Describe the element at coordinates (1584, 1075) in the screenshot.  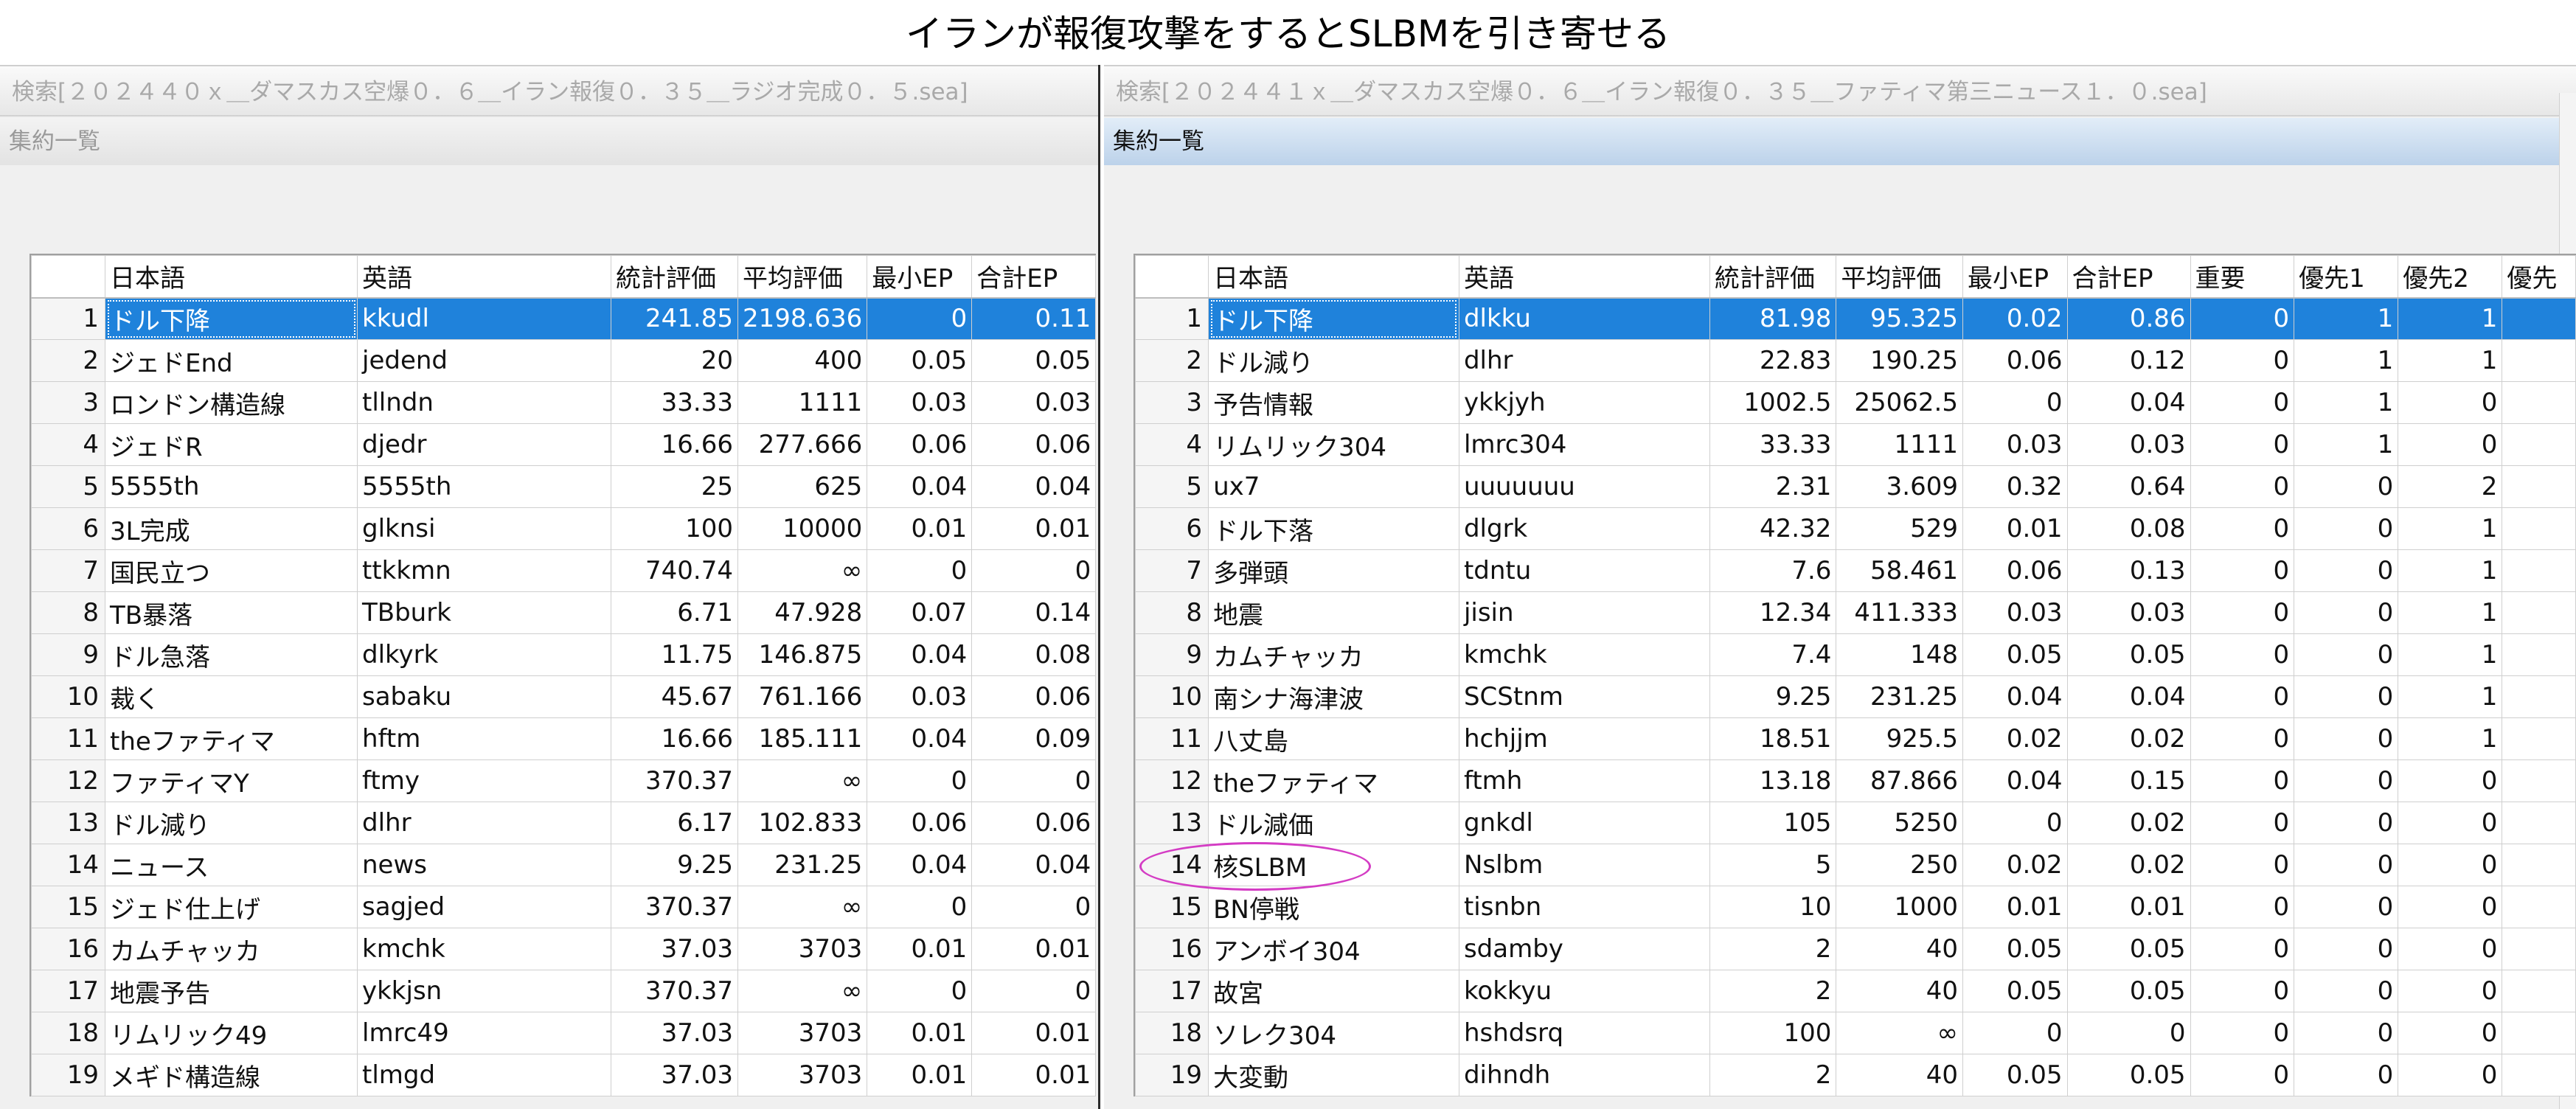
I see `table-cell: dihndh` at that location.